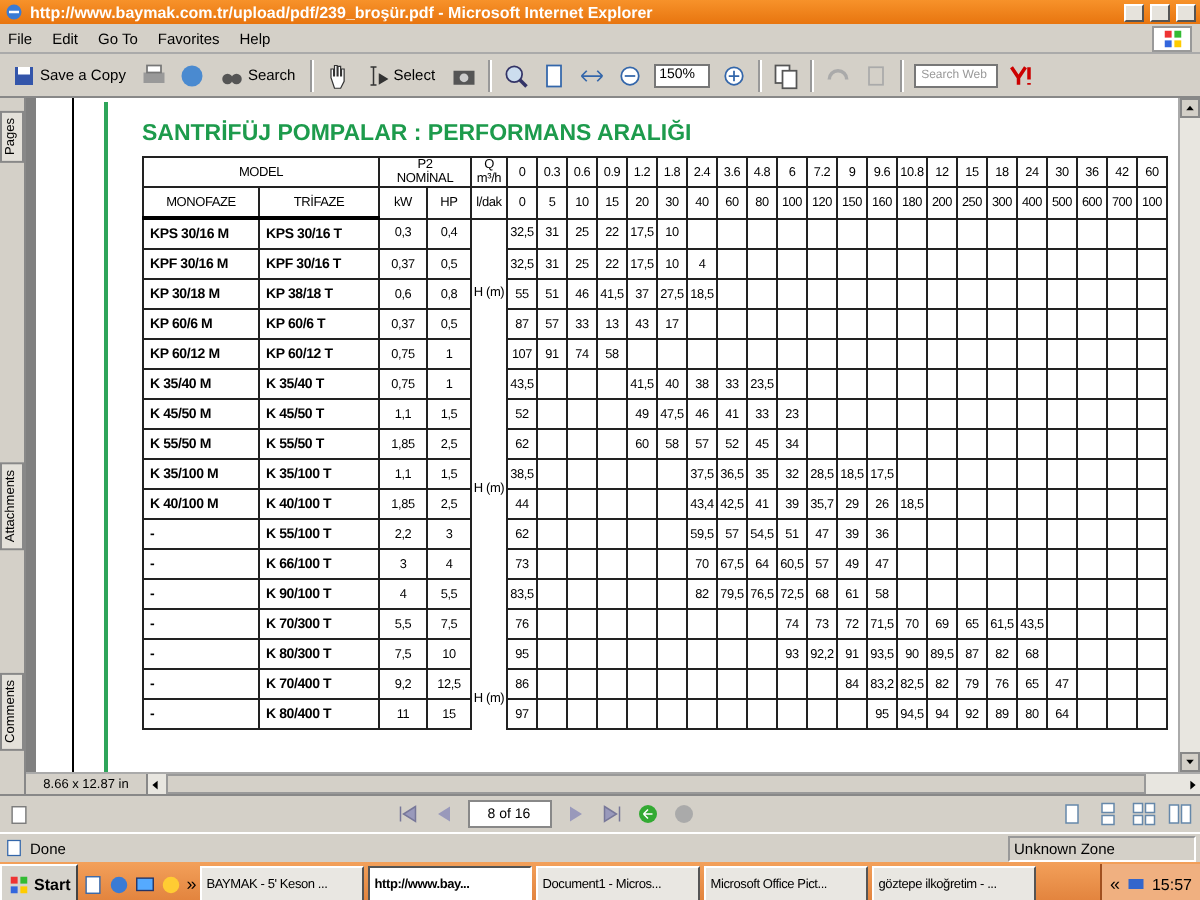 This screenshot has width=1200, height=900. Describe the element at coordinates (1193, 784) in the screenshot. I see `arrow-right-icon` at that location.